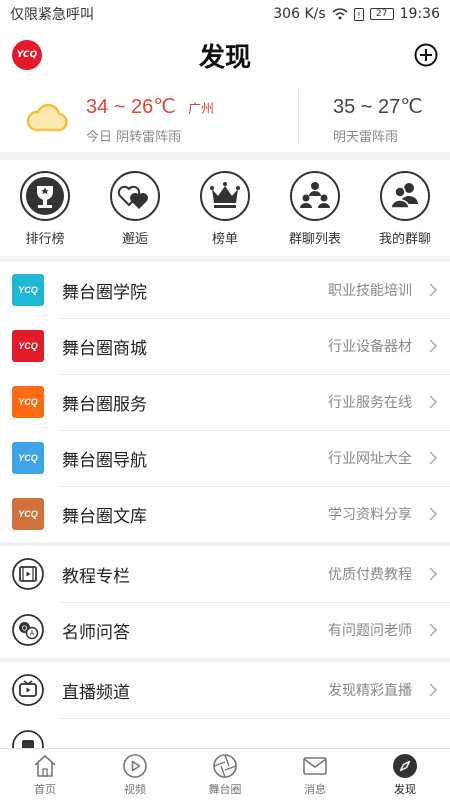 The height and width of the screenshot is (800, 450). I want to click on row-subtitle: 行业服务在线, so click(370, 403).